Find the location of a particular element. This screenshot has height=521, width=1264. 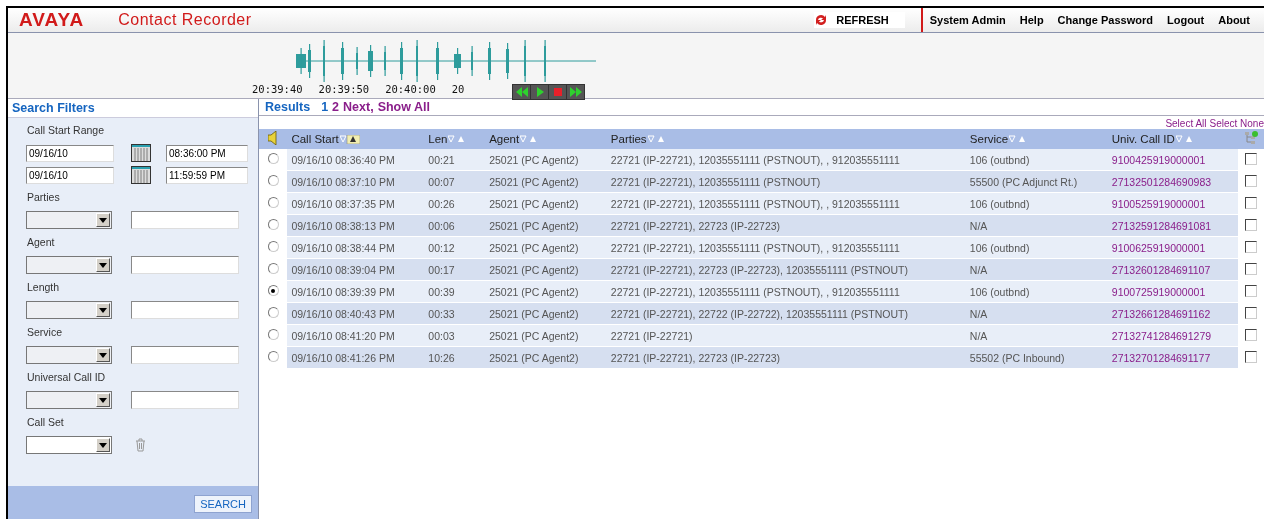

table-cell: 00:17 is located at coordinates (441, 269).